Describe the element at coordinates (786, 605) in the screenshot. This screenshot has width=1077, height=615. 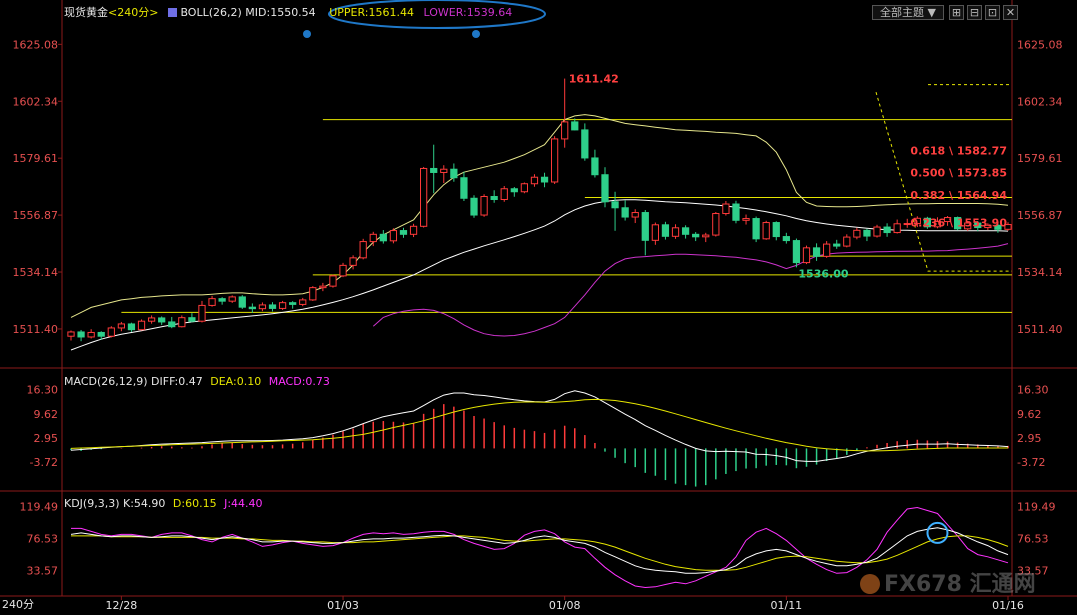
I see `x-tick-label: 01/11` at that location.